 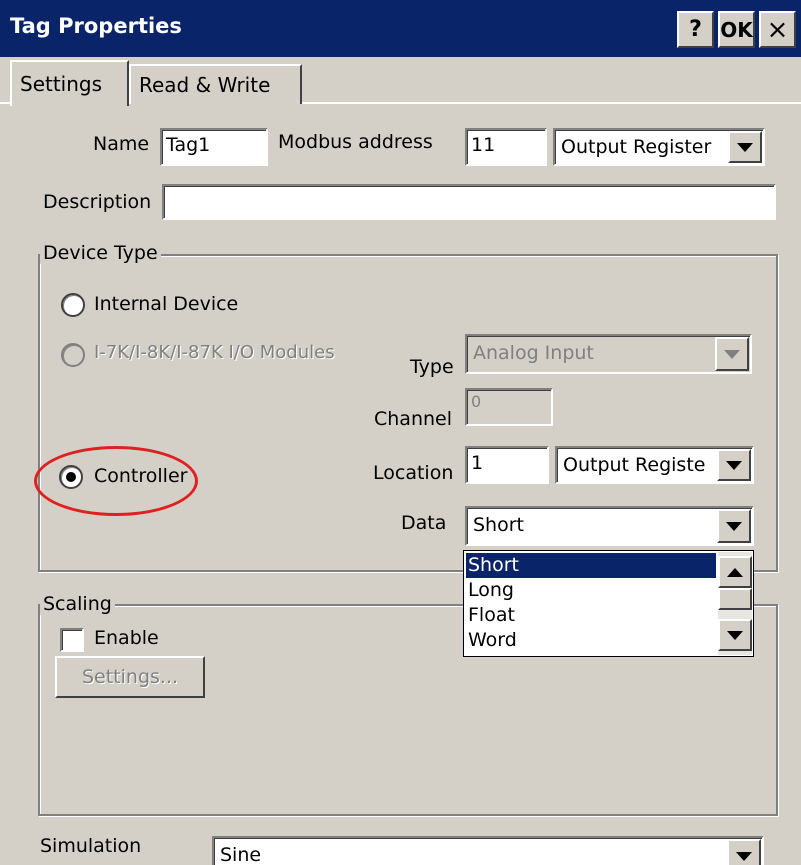 What do you see at coordinates (469, 202) in the screenshot?
I see `description-input` at bounding box center [469, 202].